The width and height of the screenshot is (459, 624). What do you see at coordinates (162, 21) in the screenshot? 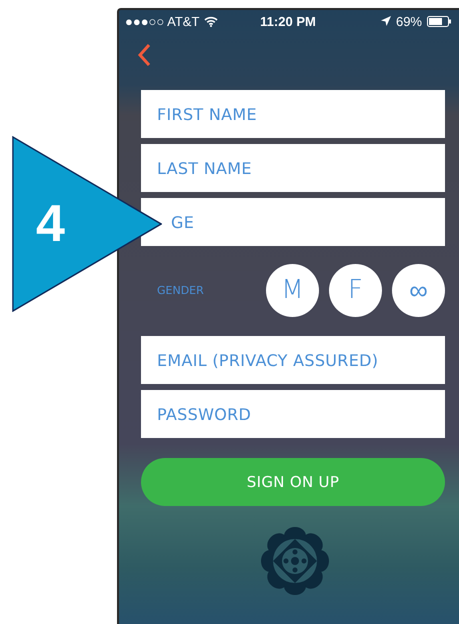
I see `carrier-text: ●●●○○ AT&T` at bounding box center [162, 21].